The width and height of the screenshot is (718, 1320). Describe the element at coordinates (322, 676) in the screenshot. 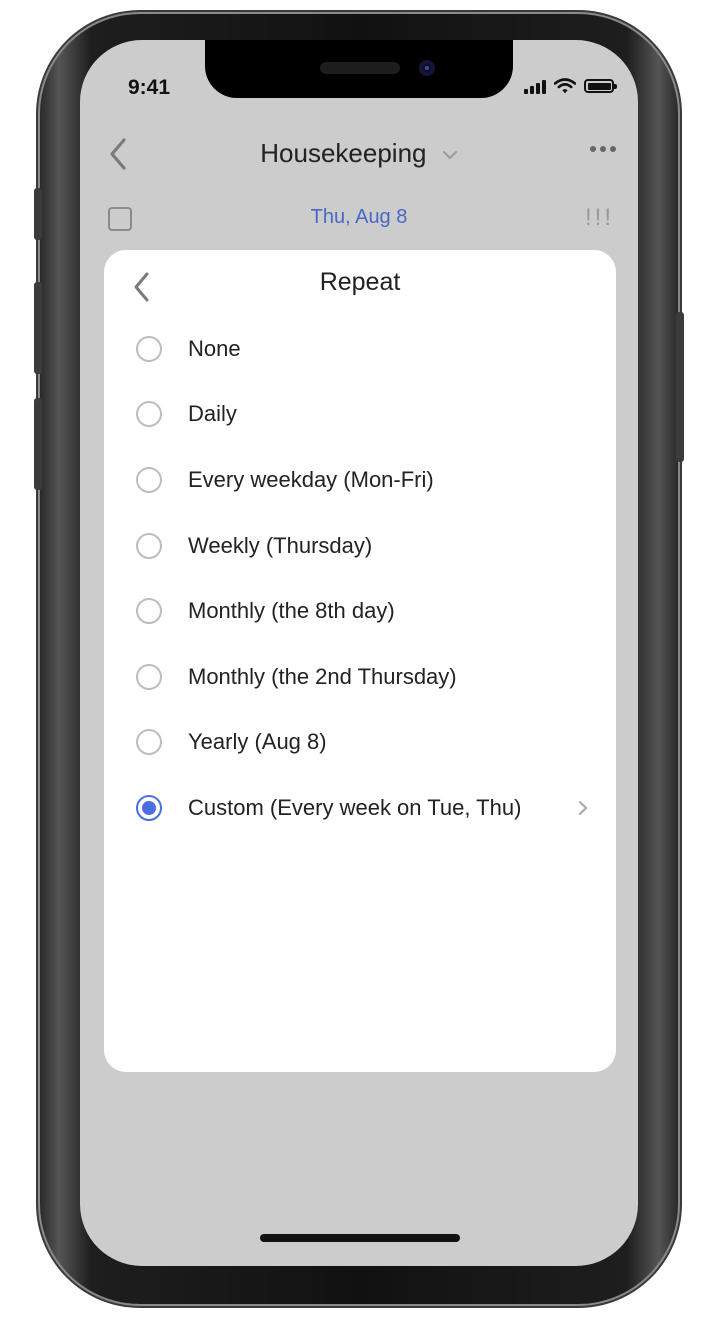

I see `option-label: Monthly (the 2nd Thursday)` at that location.